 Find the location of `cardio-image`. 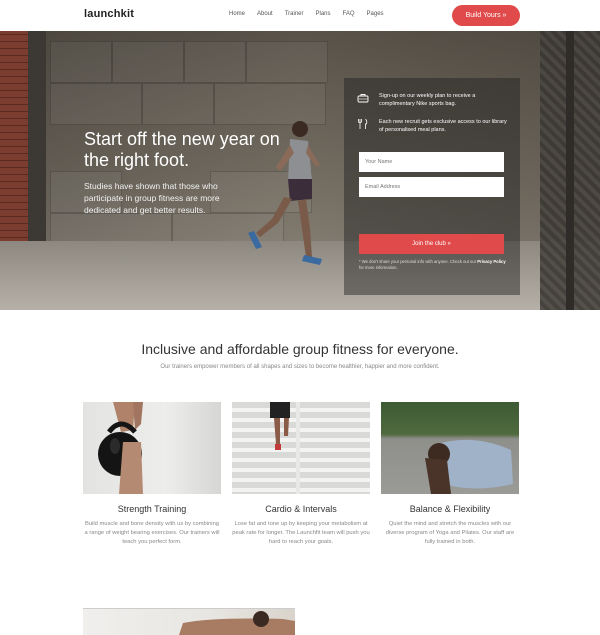

cardio-image is located at coordinates (301, 448).